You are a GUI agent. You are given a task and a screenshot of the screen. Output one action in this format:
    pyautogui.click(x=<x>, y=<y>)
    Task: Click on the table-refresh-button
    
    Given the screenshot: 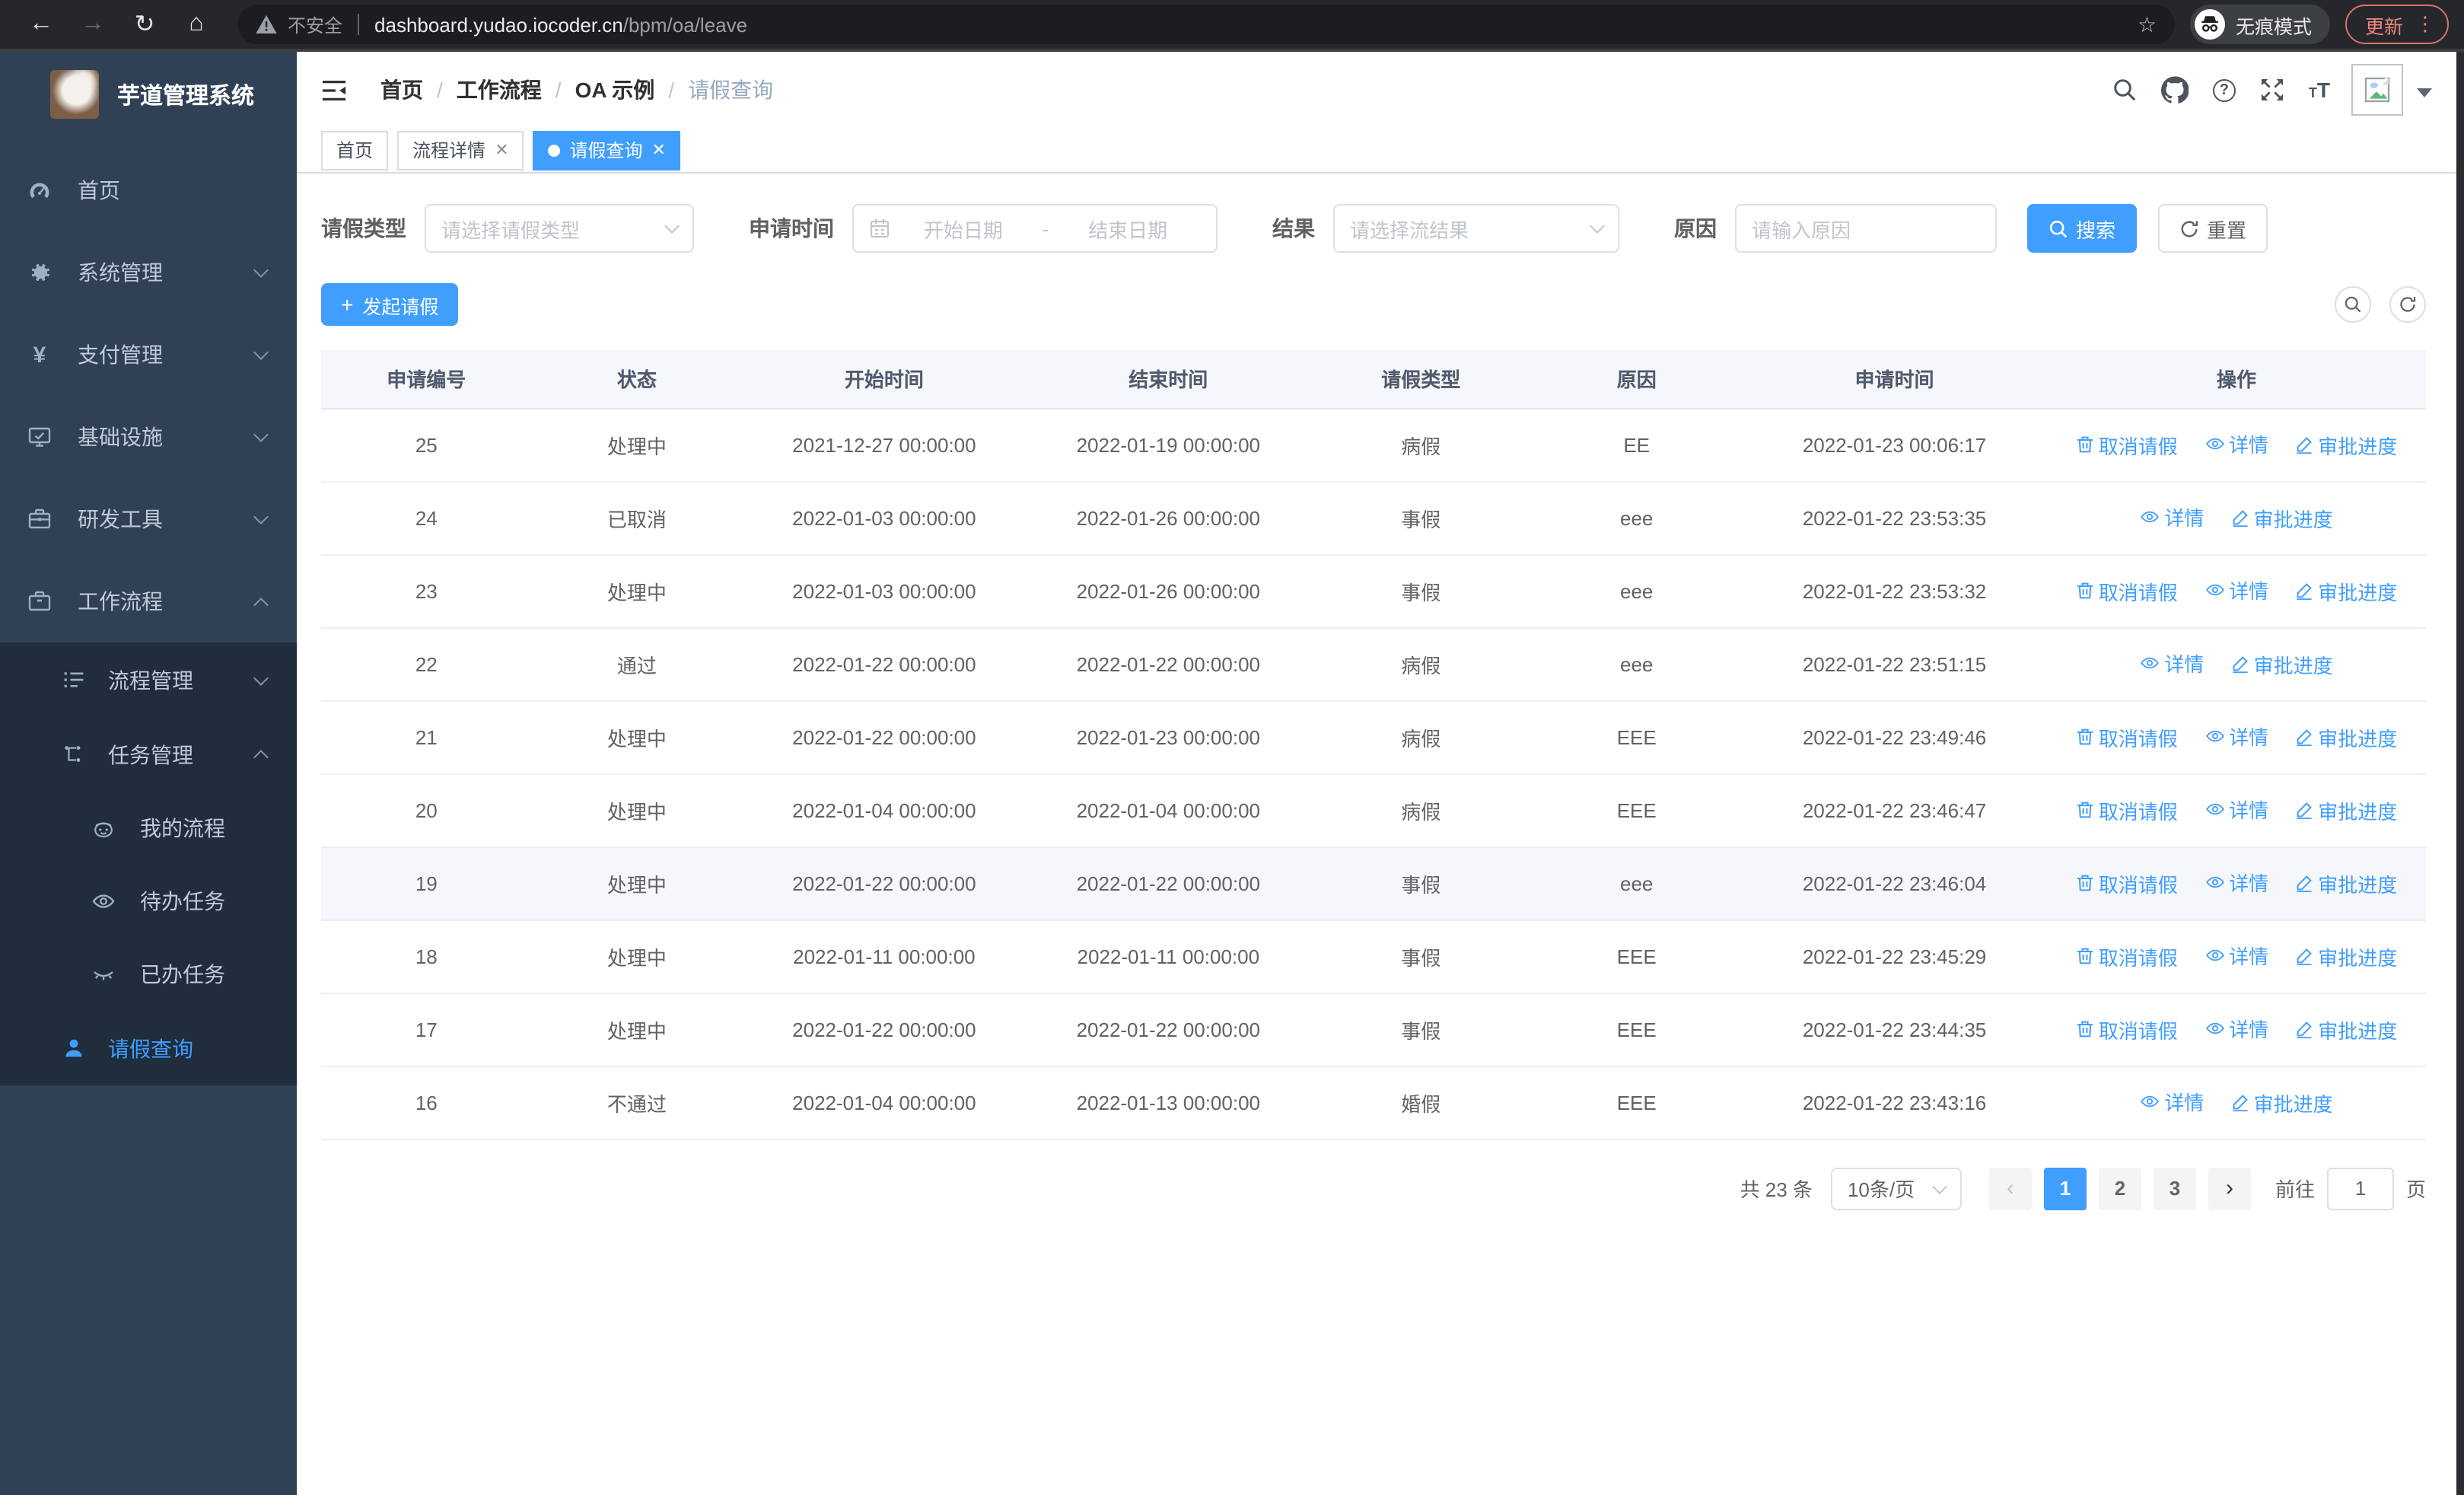 What is the action you would take?
    pyautogui.click(x=2407, y=305)
    